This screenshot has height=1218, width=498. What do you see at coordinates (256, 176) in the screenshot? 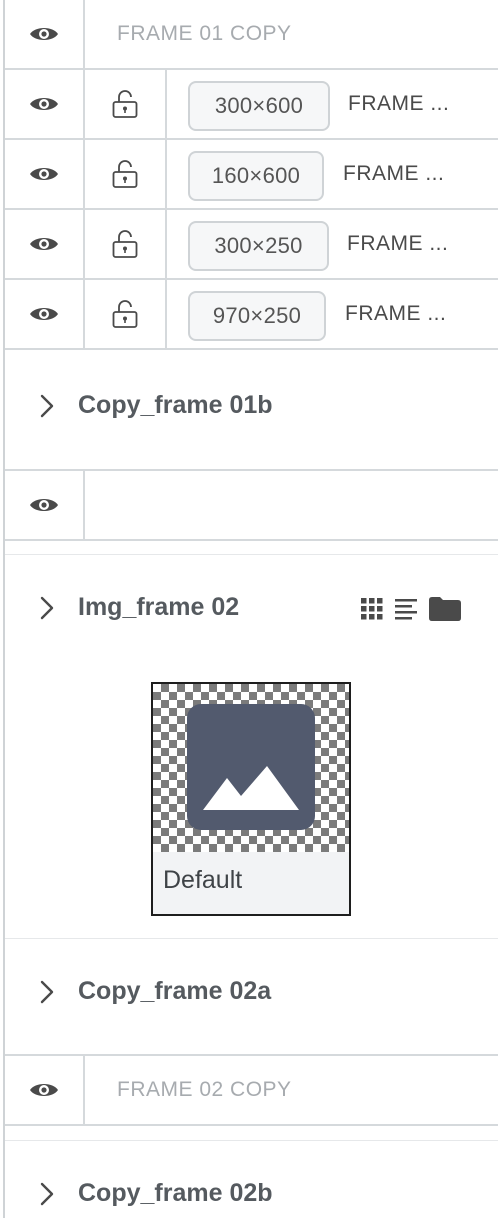
I see `size-badge: 160×600` at bounding box center [256, 176].